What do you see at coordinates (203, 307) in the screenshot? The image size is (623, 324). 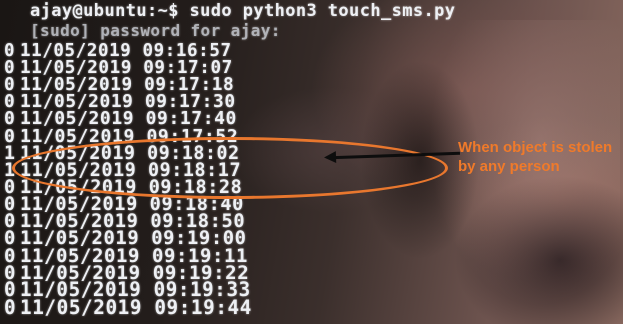 I see `log-row-time: 09:19:44` at bounding box center [203, 307].